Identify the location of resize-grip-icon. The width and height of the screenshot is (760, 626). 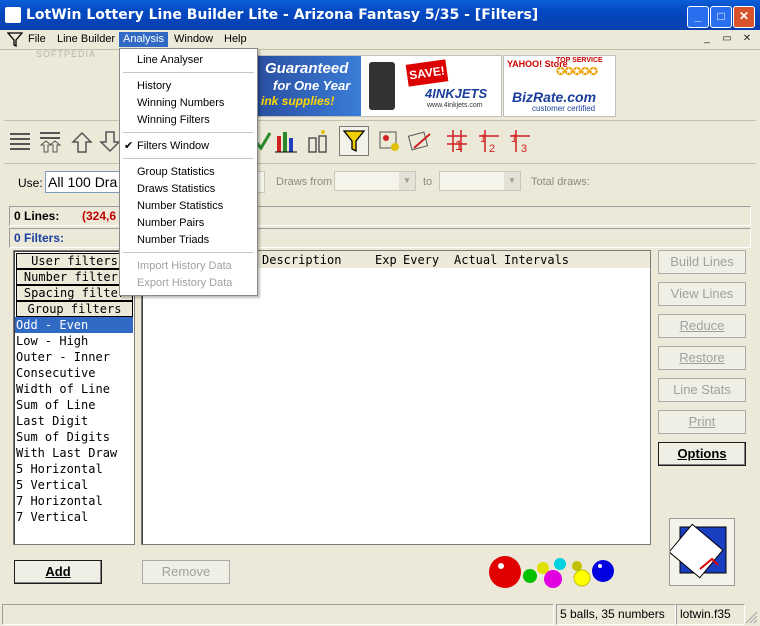
(751, 617).